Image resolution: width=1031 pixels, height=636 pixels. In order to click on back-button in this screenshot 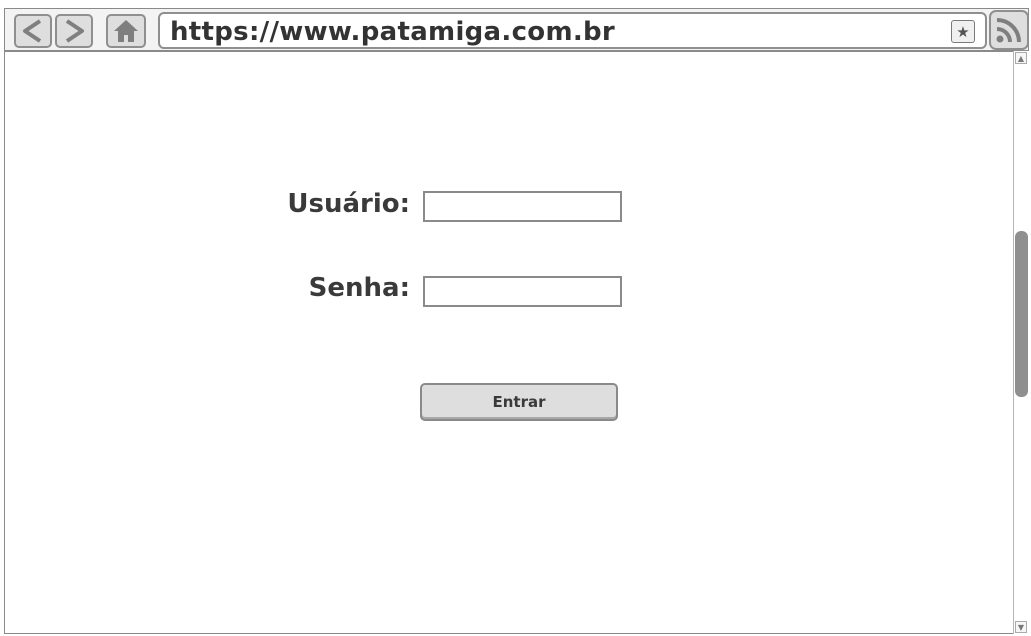, I will do `click(33, 31)`.